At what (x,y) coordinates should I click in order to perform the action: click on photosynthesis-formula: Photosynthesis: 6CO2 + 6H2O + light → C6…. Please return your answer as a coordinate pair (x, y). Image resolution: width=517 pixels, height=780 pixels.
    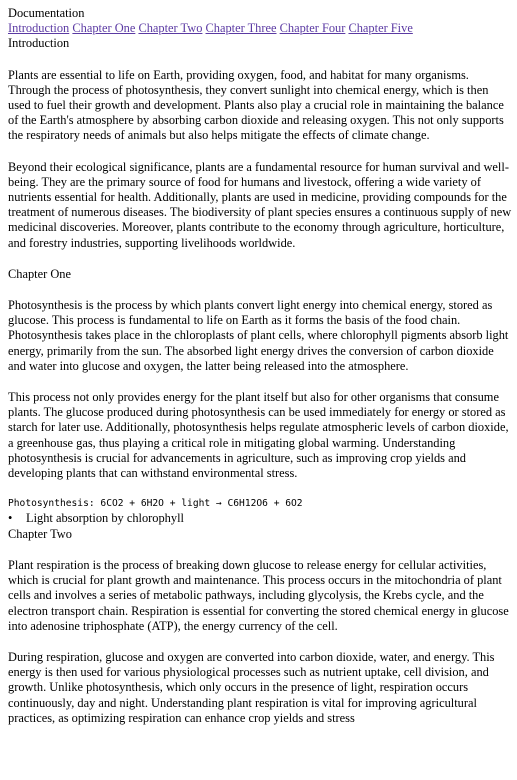
    Looking at the image, I should click on (155, 504).